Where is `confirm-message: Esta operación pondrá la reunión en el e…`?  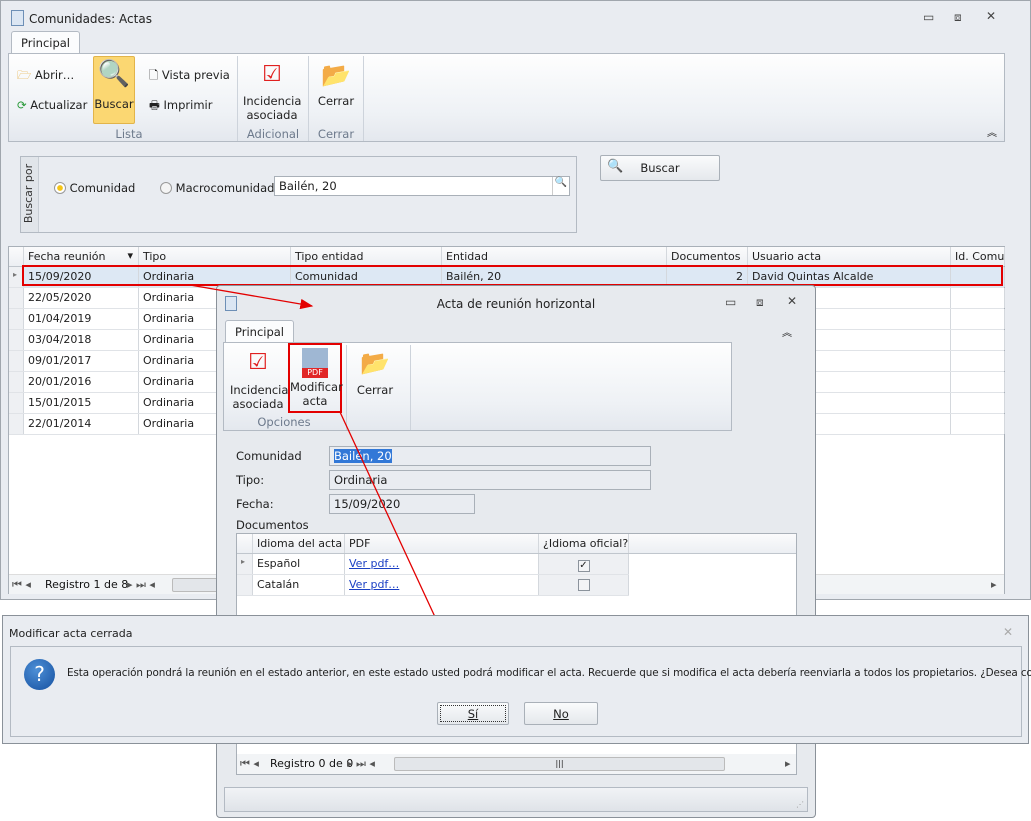 confirm-message: Esta operación pondrá la reunión en el e… is located at coordinates (549, 673).